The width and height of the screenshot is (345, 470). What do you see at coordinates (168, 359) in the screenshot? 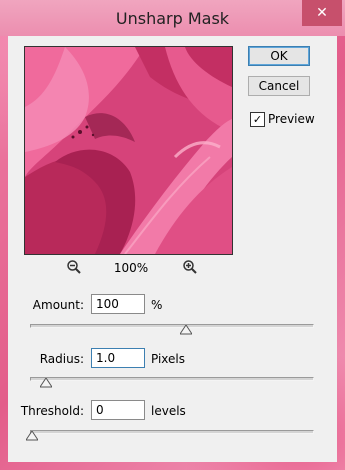
I see `radius-unit: Pixels` at bounding box center [168, 359].